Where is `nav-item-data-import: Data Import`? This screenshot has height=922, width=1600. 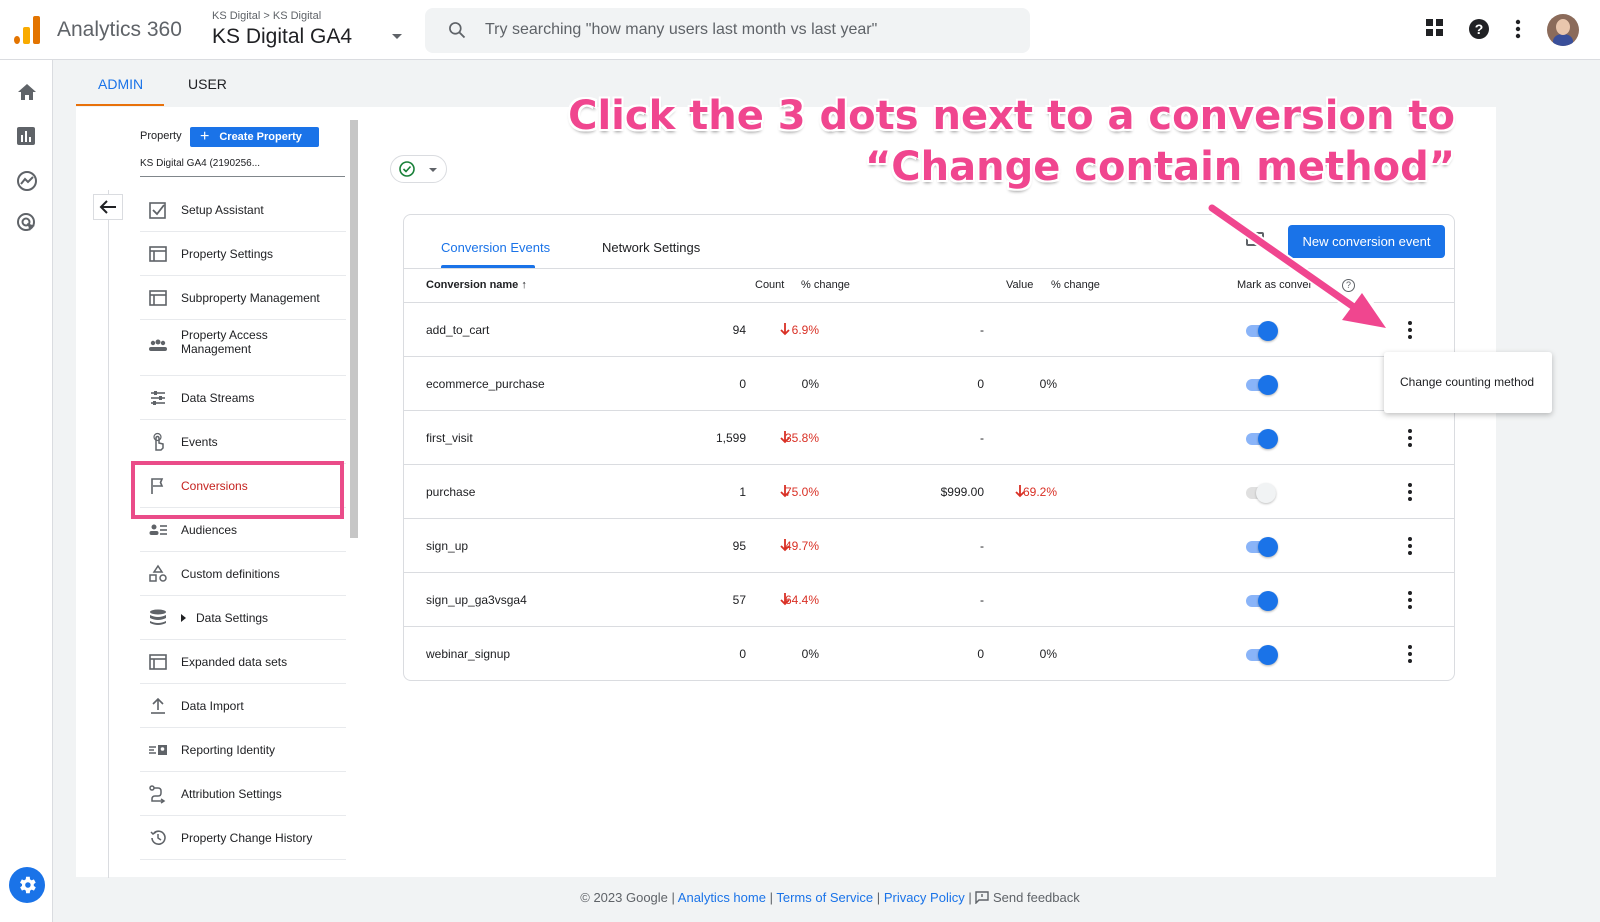
nav-item-data-import: Data Import is located at coordinates (243, 706).